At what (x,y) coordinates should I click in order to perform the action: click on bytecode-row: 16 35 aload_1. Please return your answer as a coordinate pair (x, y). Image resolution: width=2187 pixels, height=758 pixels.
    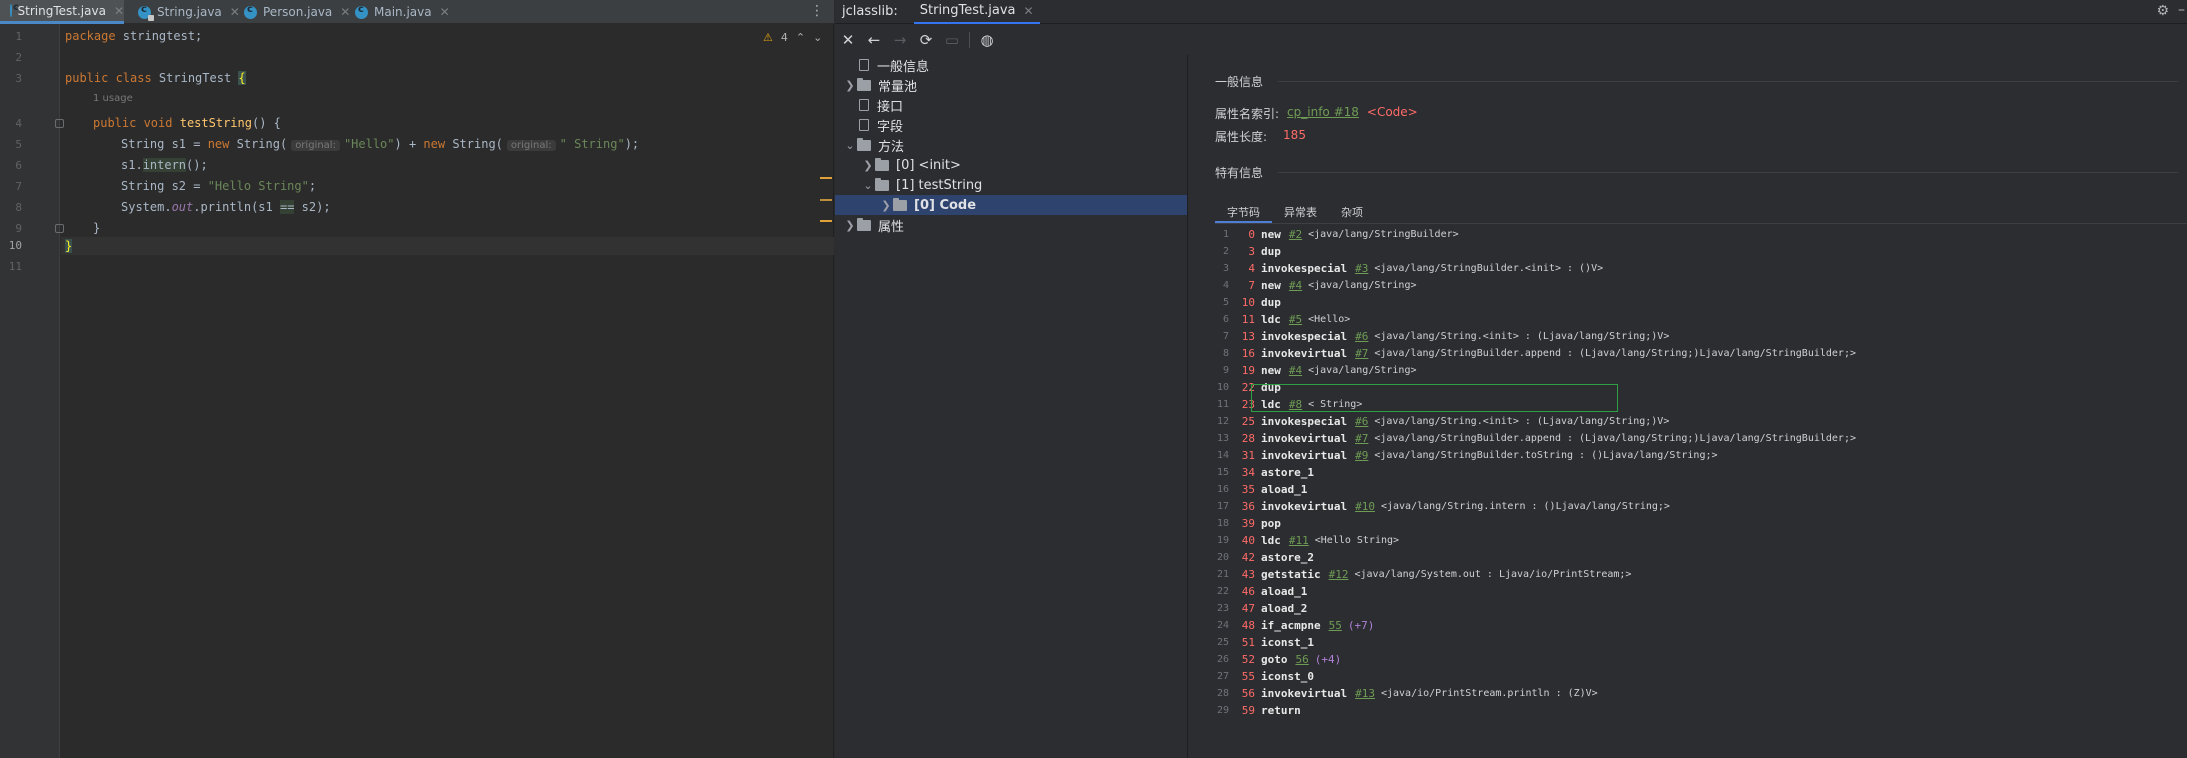
    Looking at the image, I should click on (1701, 489).